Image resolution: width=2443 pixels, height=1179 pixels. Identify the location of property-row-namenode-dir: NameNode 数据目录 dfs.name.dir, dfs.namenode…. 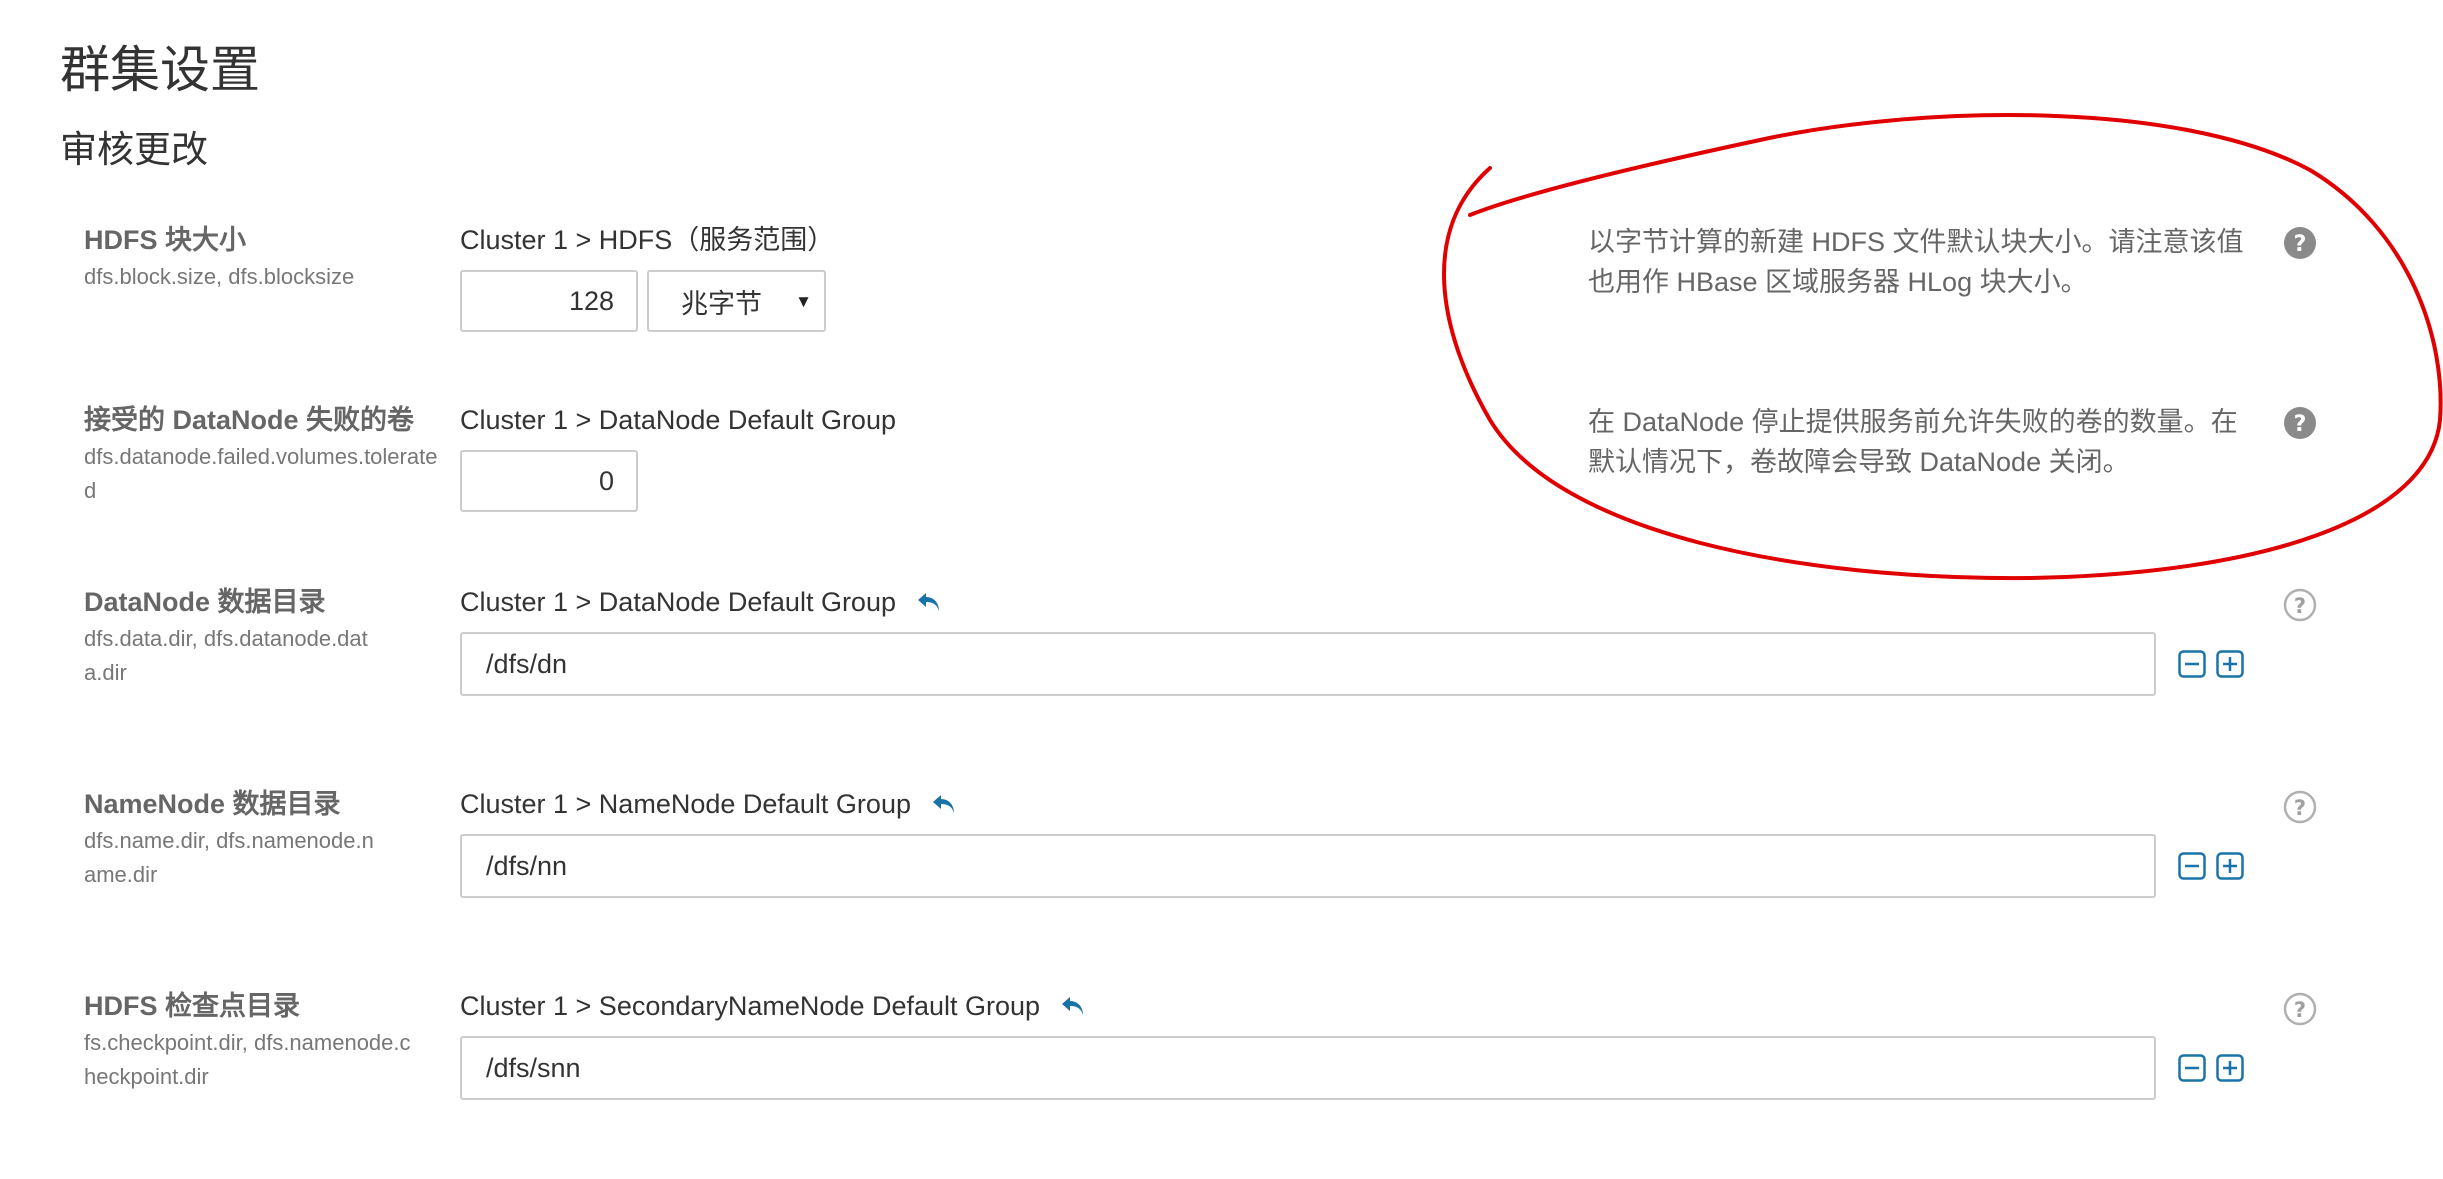
(1221, 856).